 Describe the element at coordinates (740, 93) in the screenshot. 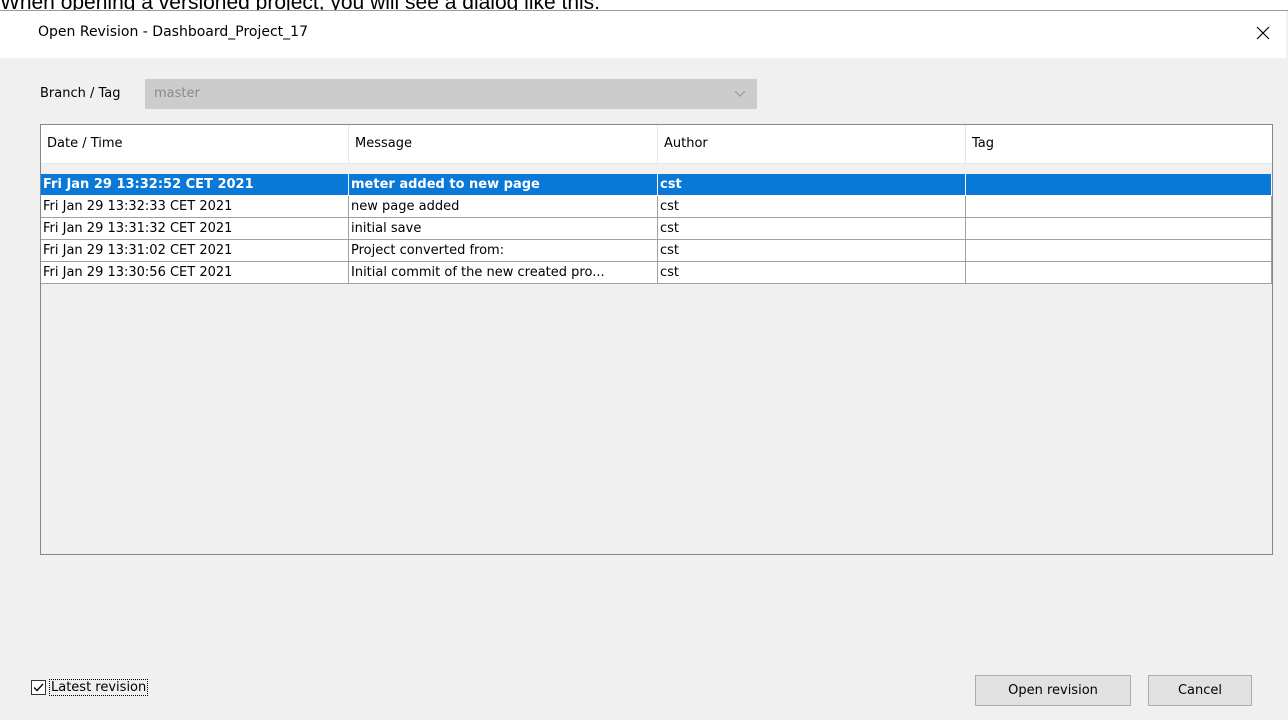

I see `chevron-down-icon` at that location.